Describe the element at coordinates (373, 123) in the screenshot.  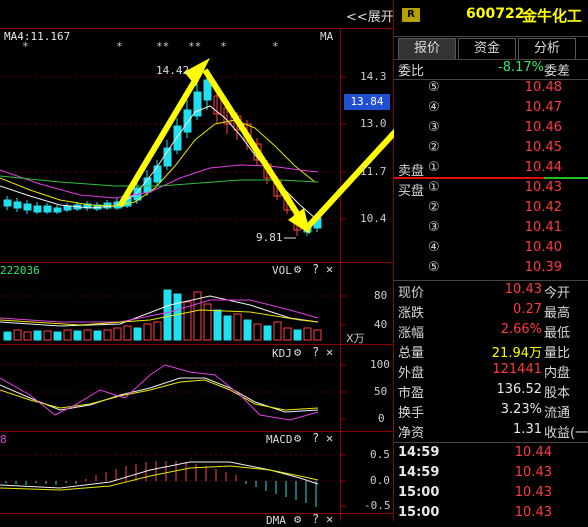
I see `price-tick: 13.0` at that location.